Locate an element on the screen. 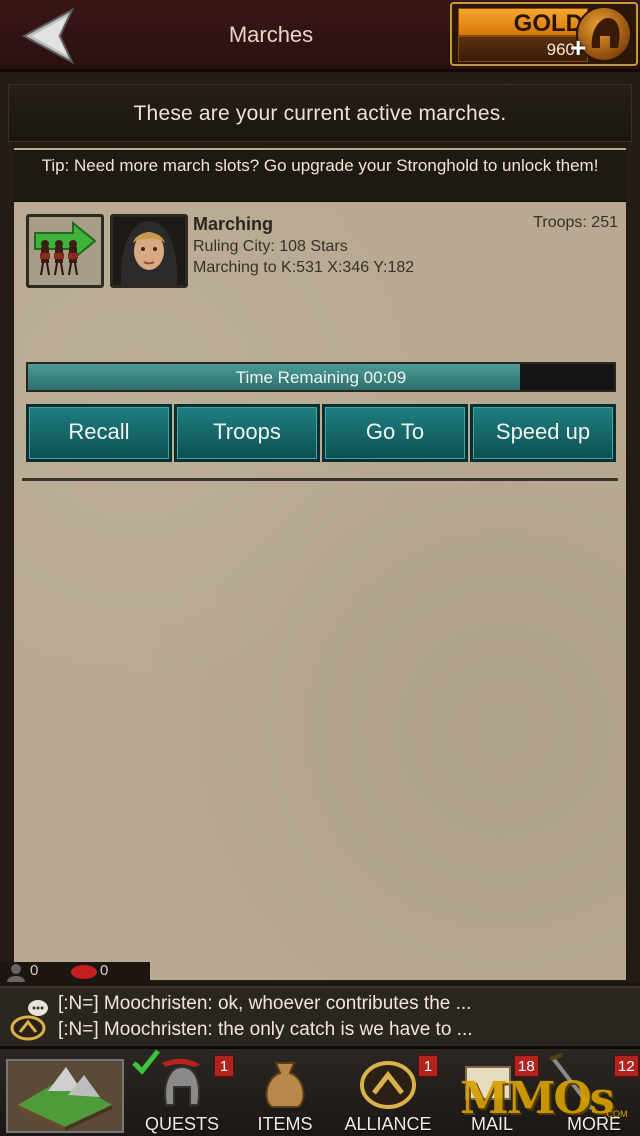  nav-alliance-label: ALLIANCE is located at coordinates (388, 1124).